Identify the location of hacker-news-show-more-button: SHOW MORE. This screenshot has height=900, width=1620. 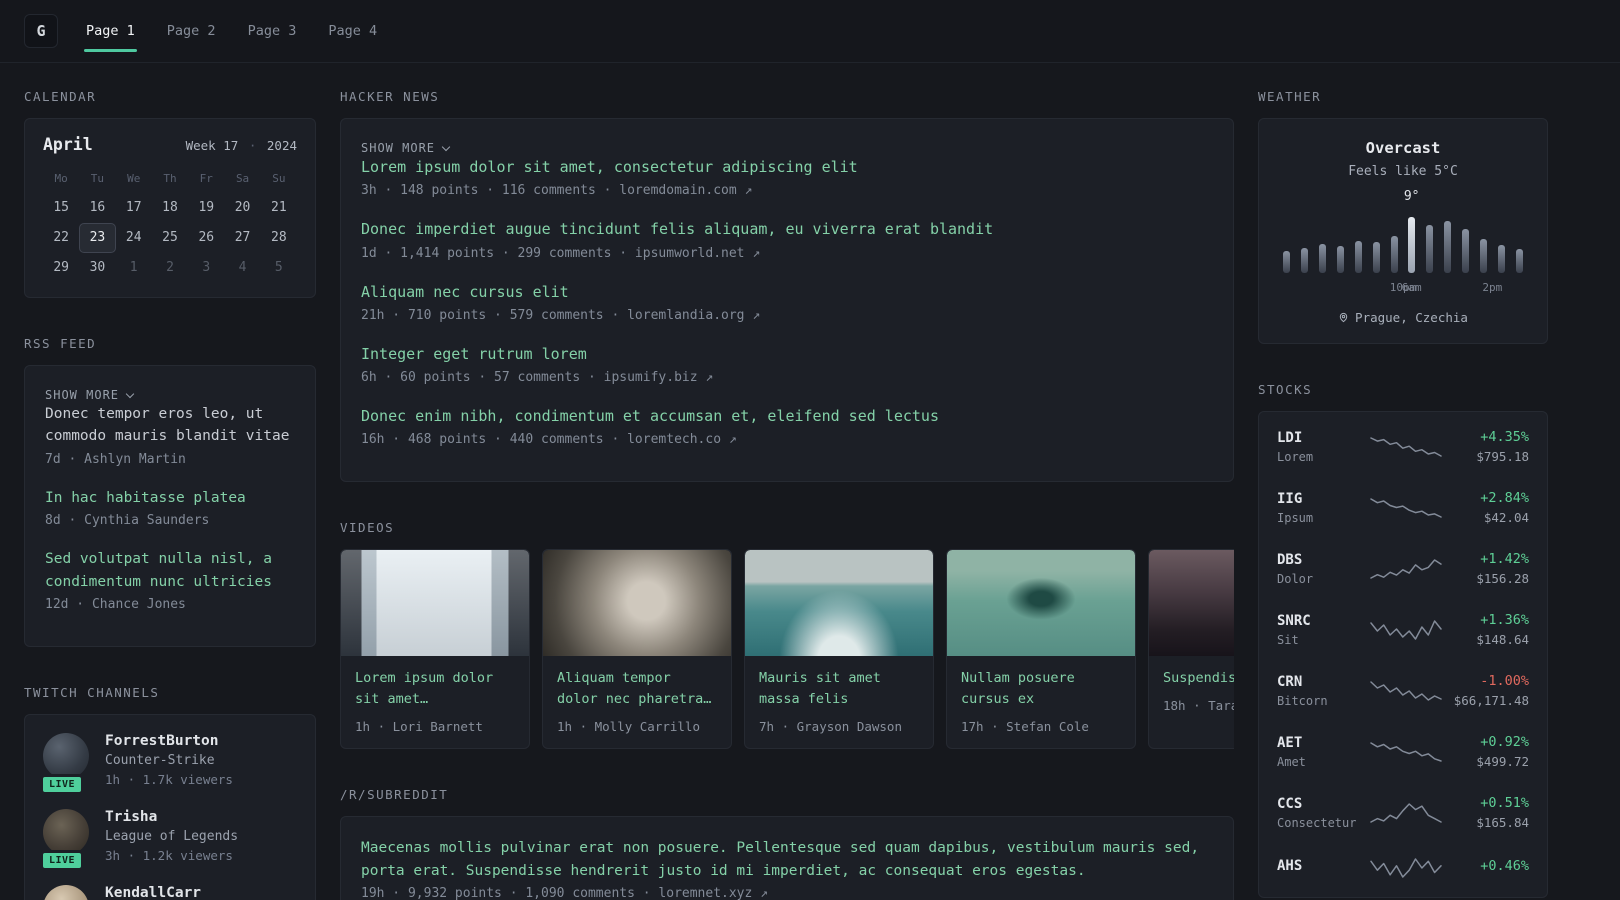
(406, 148).